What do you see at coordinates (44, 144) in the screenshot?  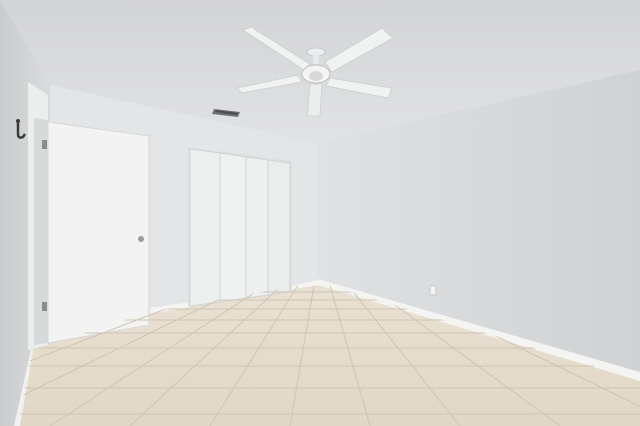 I see `door-hinge-top` at bounding box center [44, 144].